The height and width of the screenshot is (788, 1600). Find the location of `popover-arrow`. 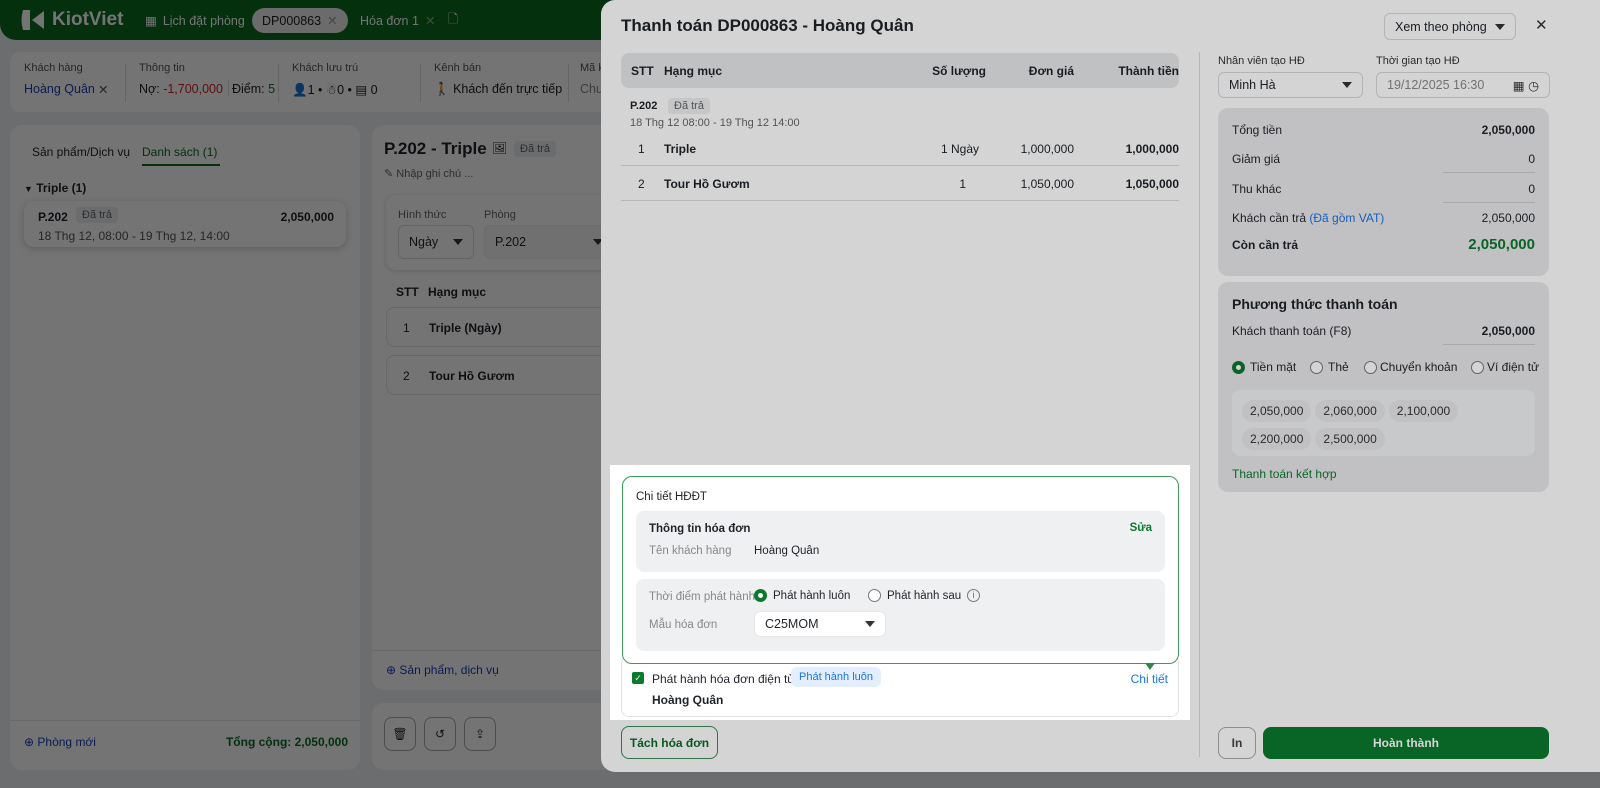

popover-arrow is located at coordinates (1150, 666).